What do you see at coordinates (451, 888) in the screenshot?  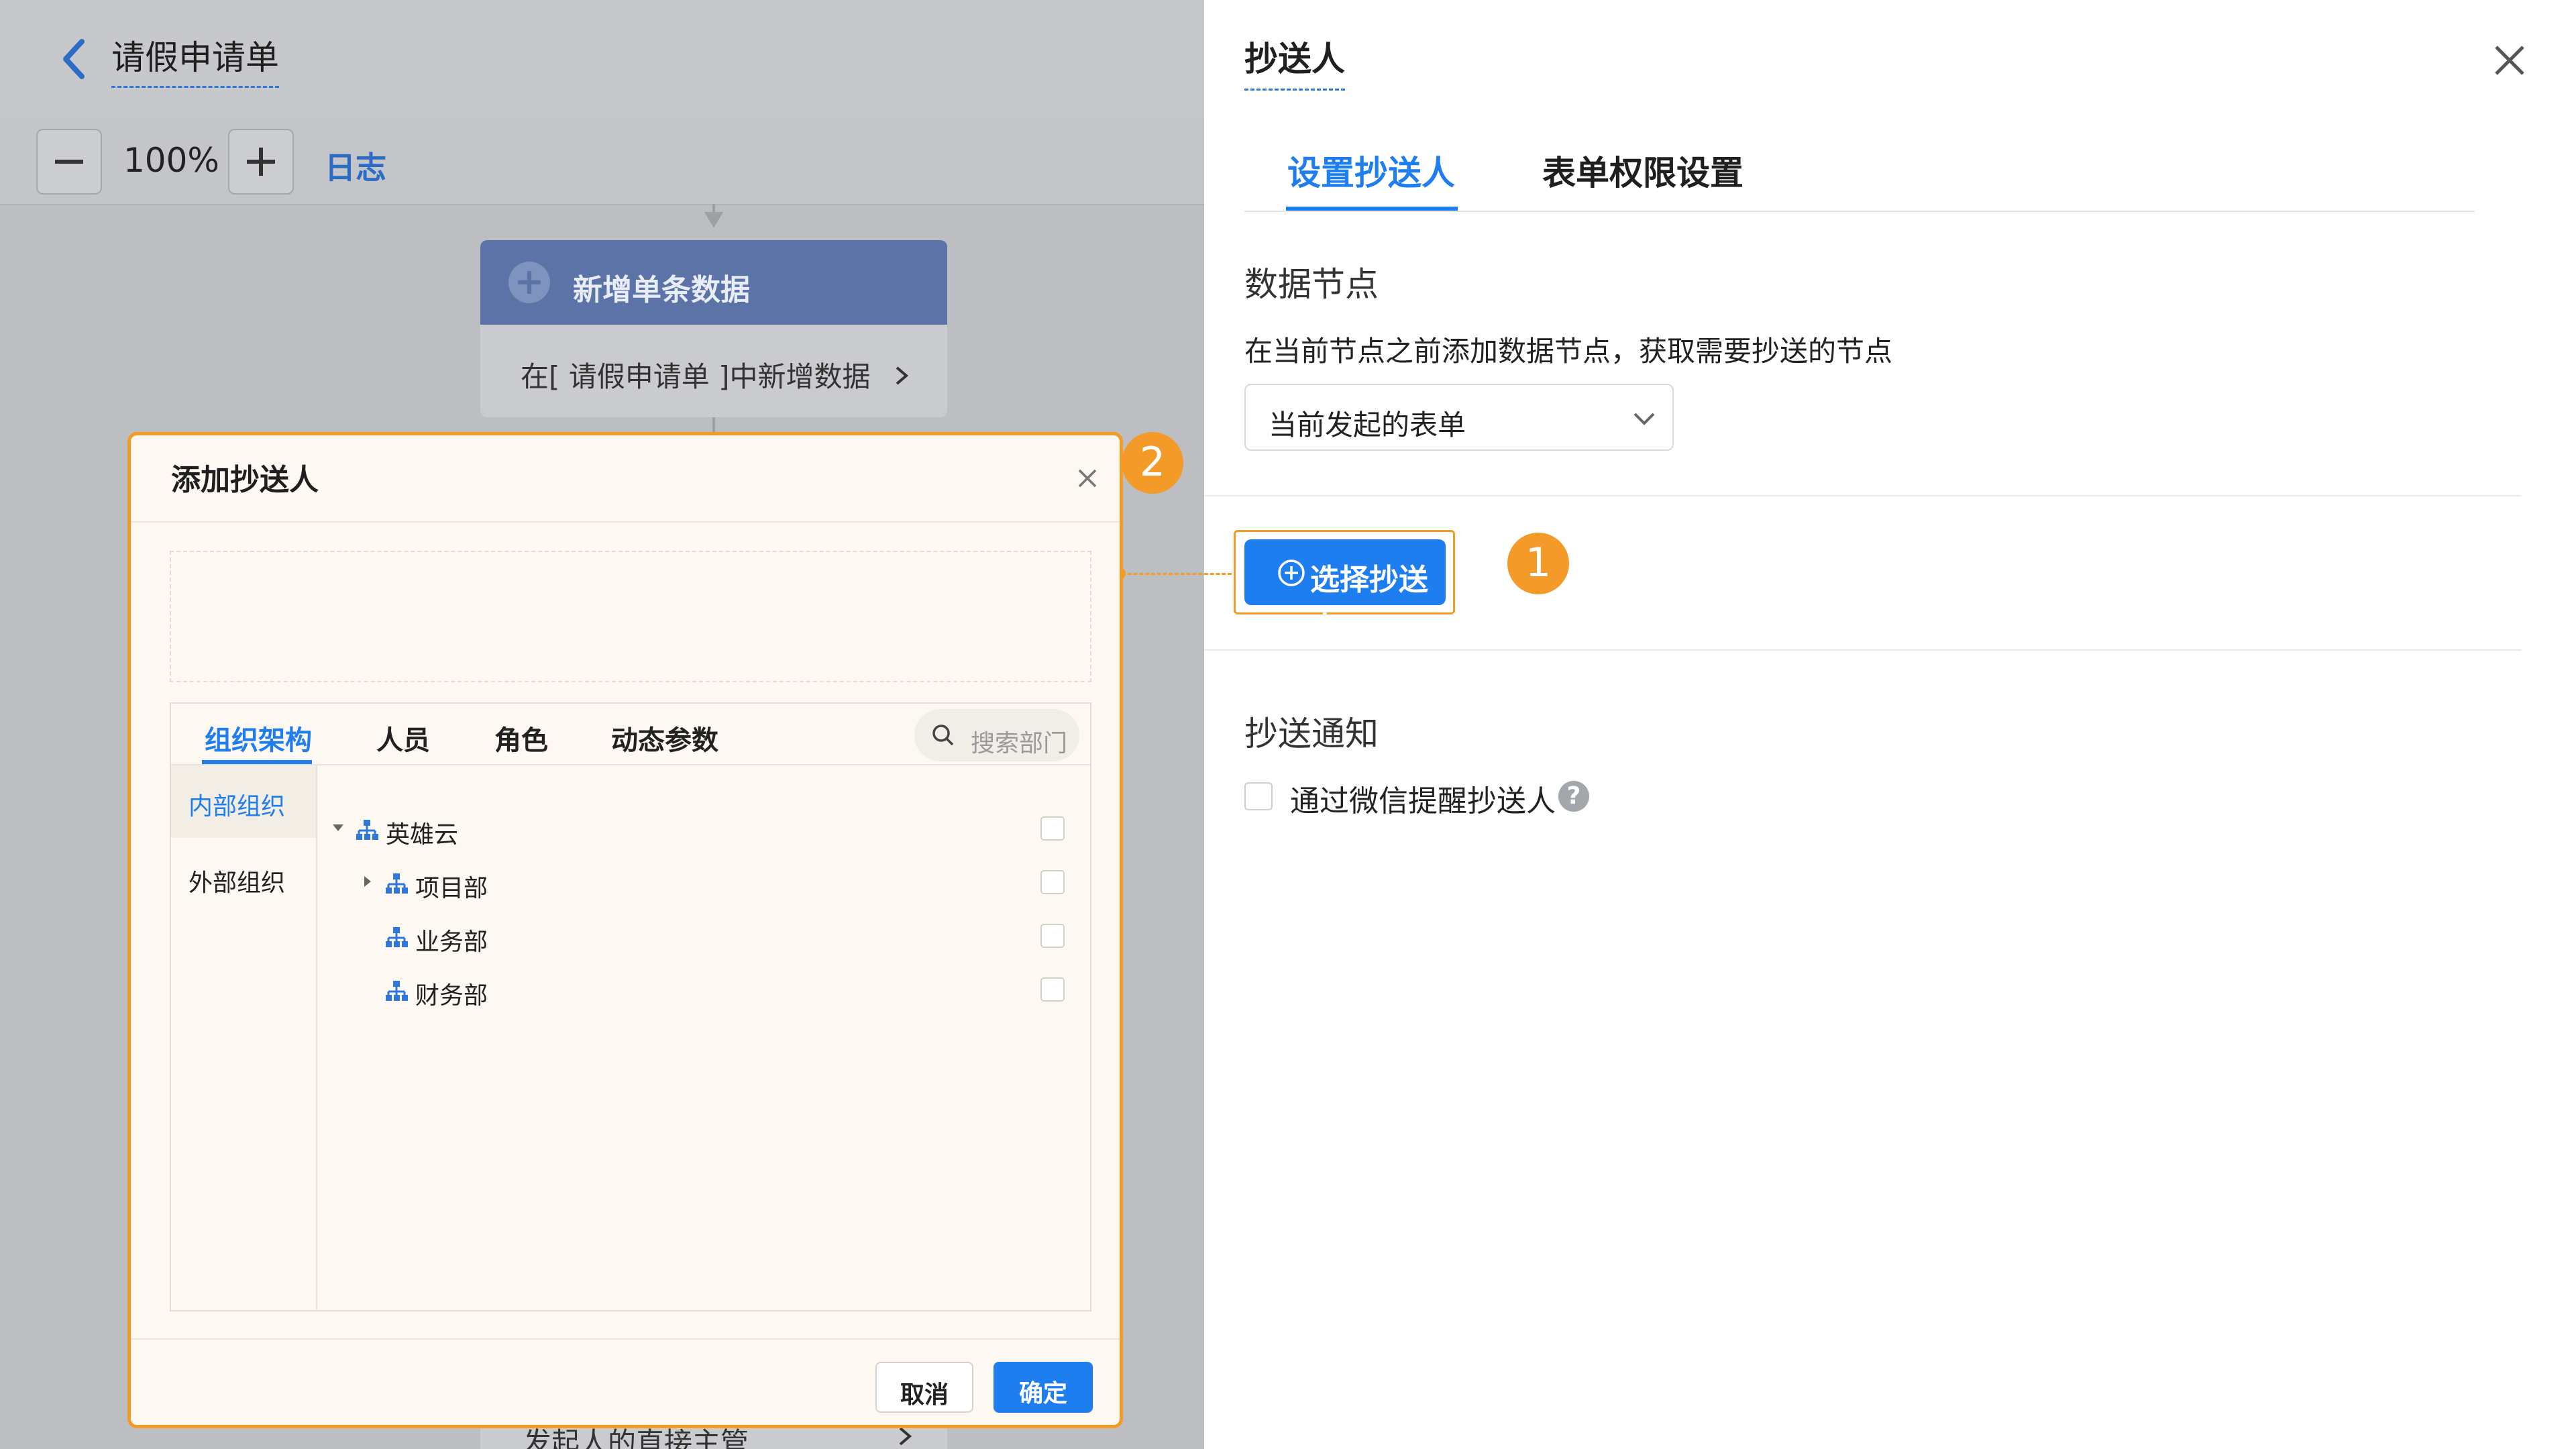 I see `tree-label: 项目部` at bounding box center [451, 888].